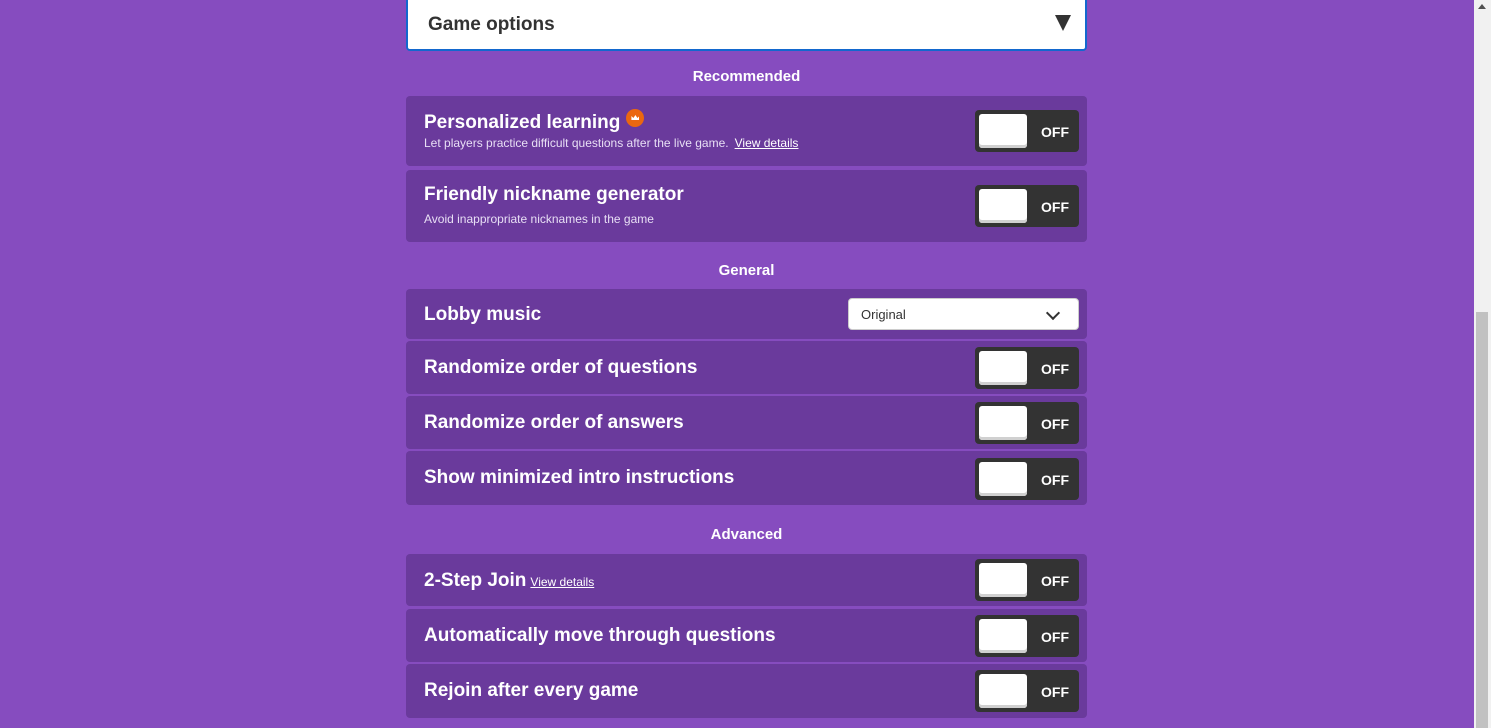 This screenshot has width=1491, height=728. I want to click on two-step-join-toggle: OFF, so click(1027, 580).